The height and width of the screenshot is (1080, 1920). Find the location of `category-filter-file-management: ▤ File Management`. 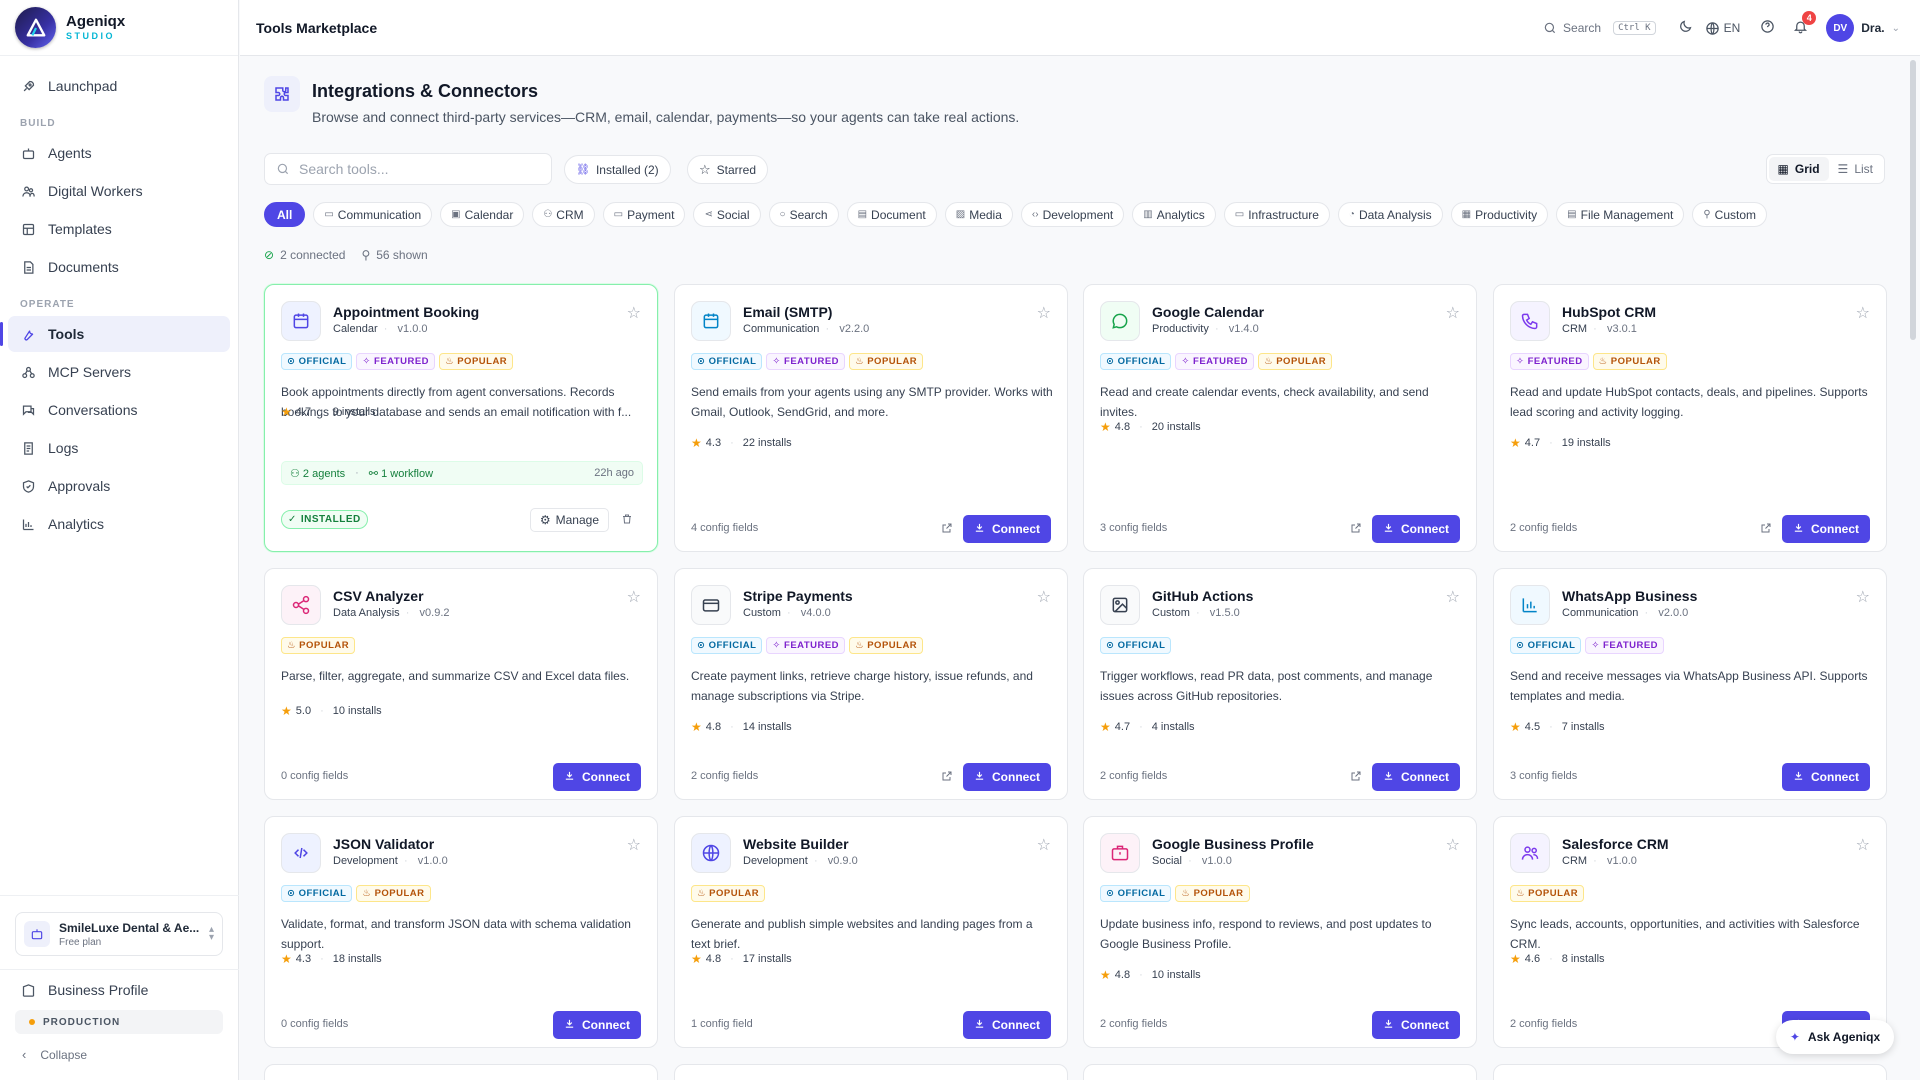

category-filter-file-management: ▤ File Management is located at coordinates (1620, 214).